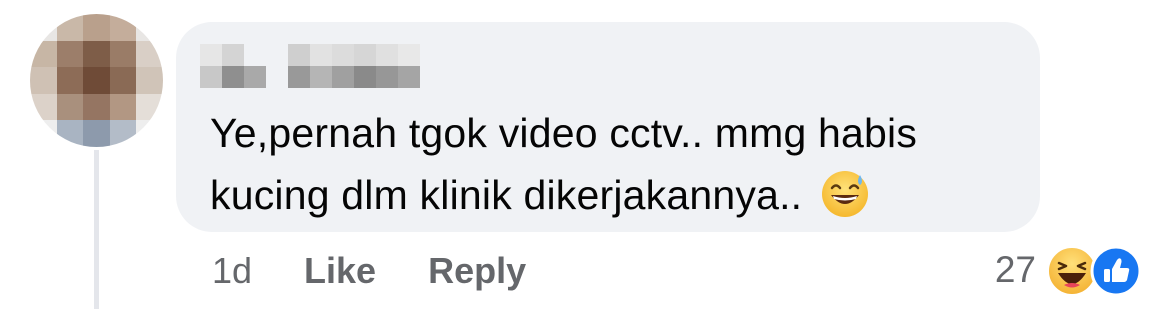 The height and width of the screenshot is (309, 1170). Describe the element at coordinates (96, 80) in the screenshot. I see `avatar` at that location.